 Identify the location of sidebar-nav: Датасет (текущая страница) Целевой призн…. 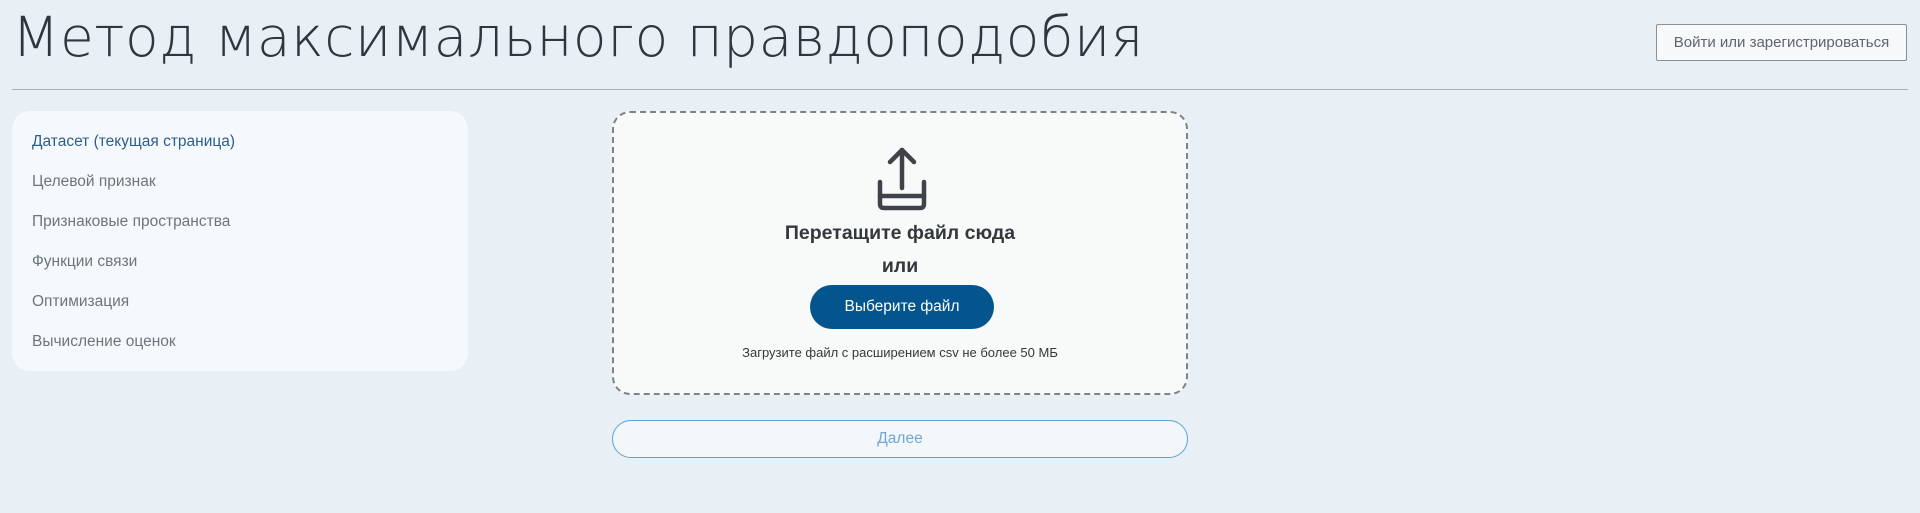
(240, 241).